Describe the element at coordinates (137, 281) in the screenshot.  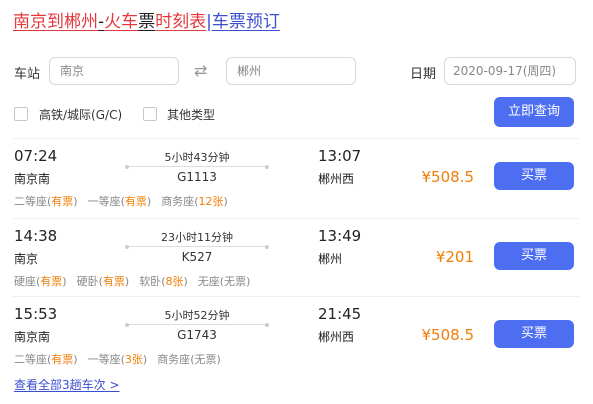
I see `seat-list: 硬座(有票) 硬卧(有票) 软卧(8张) 无座(无票)` at that location.